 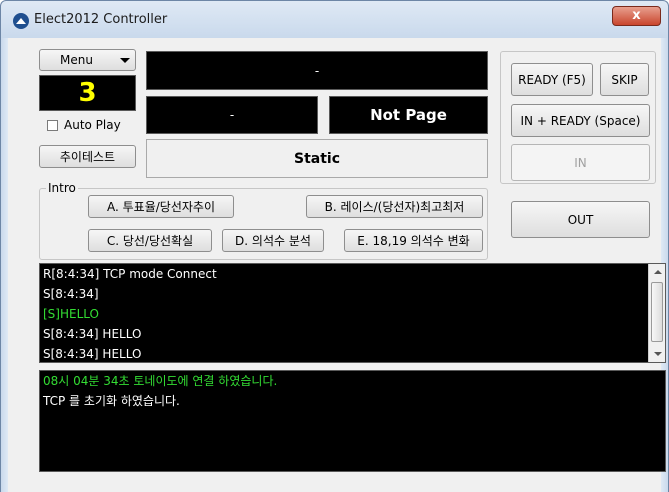 What do you see at coordinates (52, 125) in the screenshot?
I see `auto-play-checkbox` at bounding box center [52, 125].